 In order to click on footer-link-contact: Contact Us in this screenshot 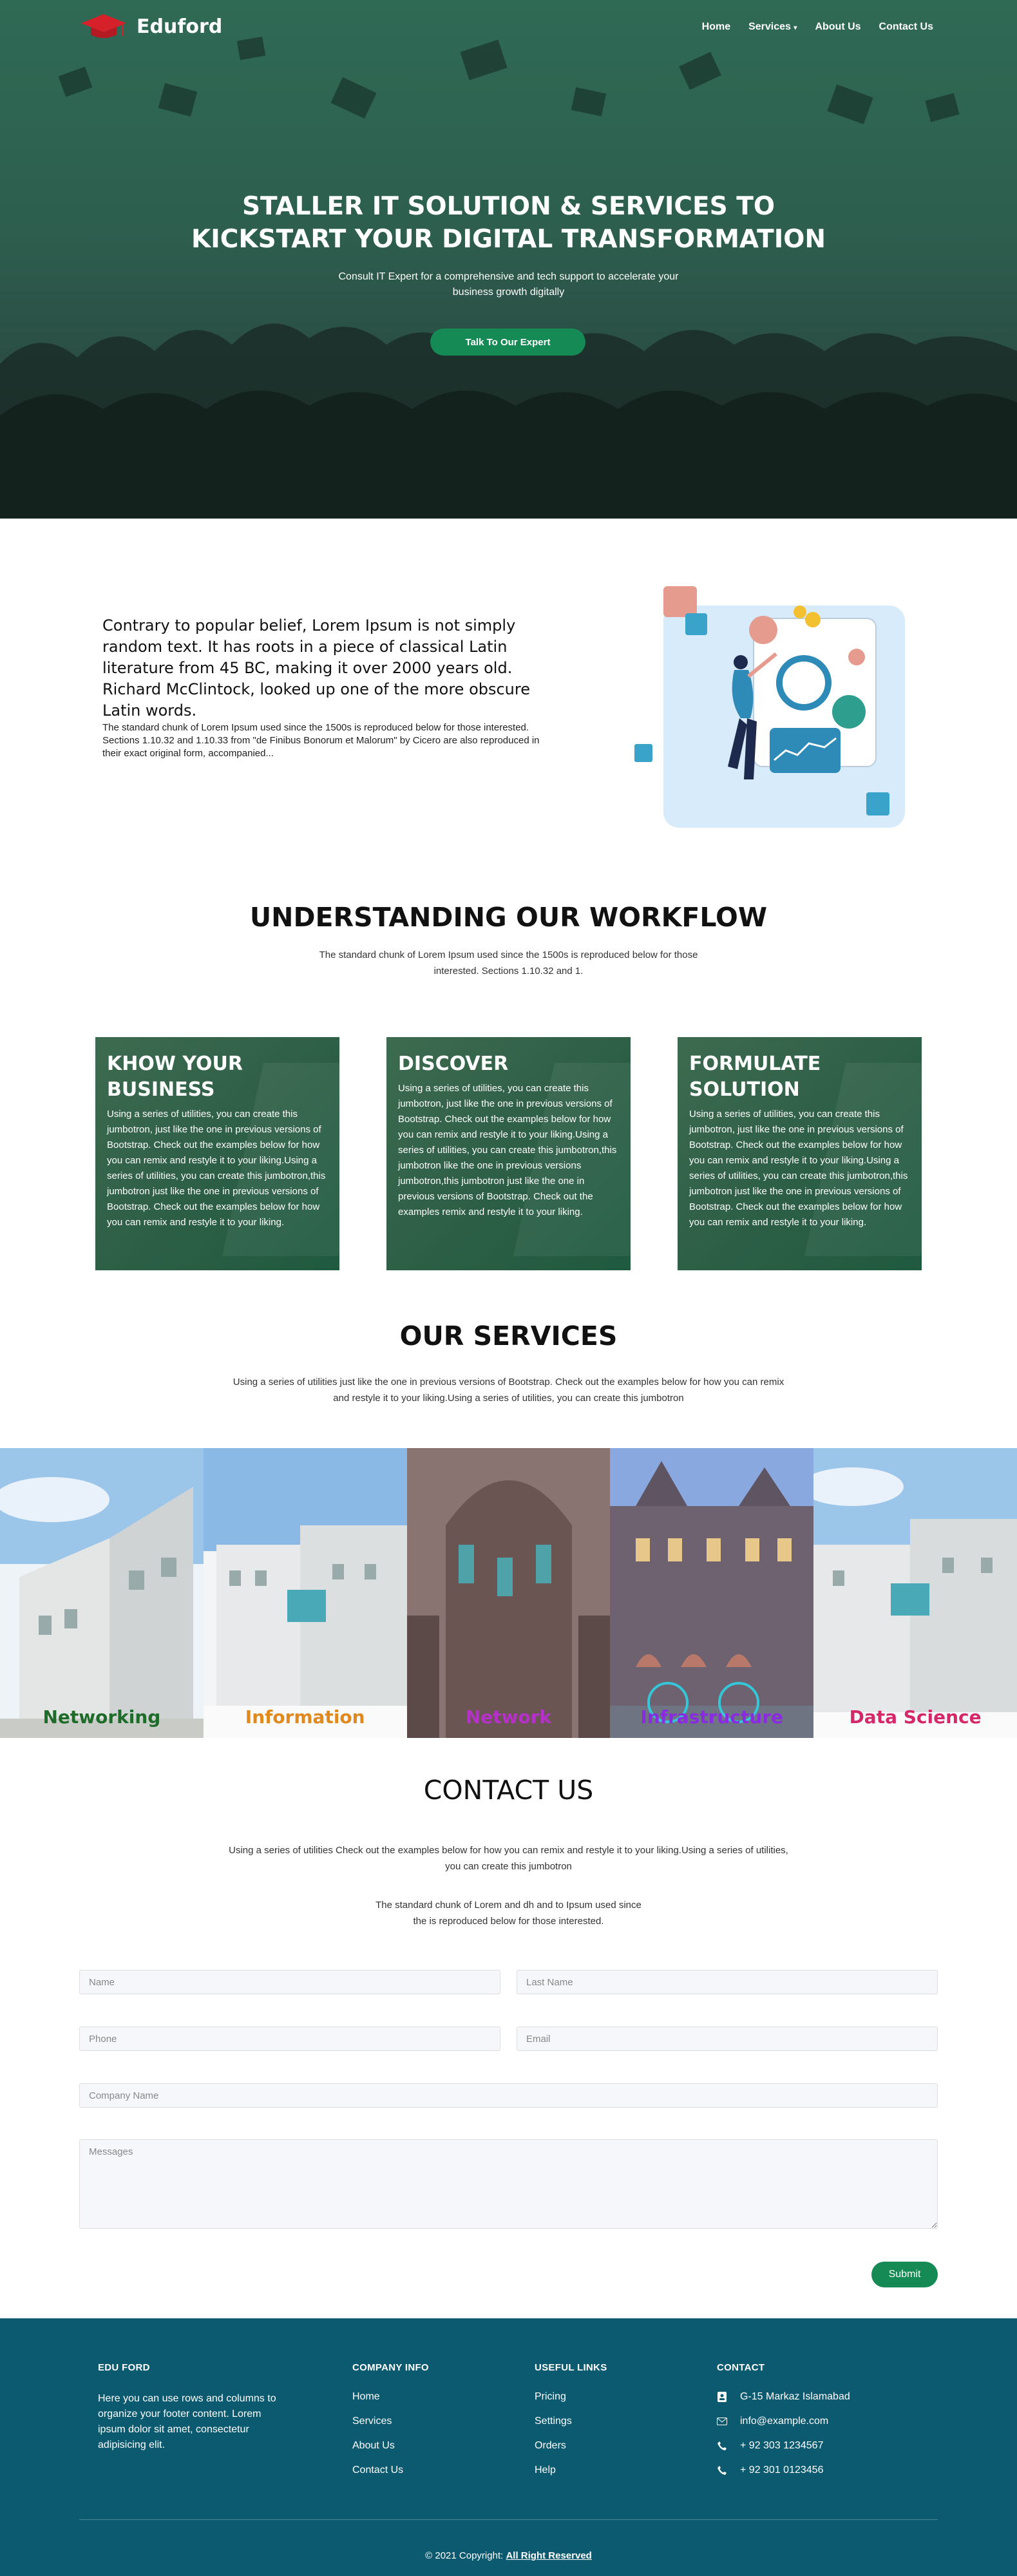, I will do `click(423, 2470)`.